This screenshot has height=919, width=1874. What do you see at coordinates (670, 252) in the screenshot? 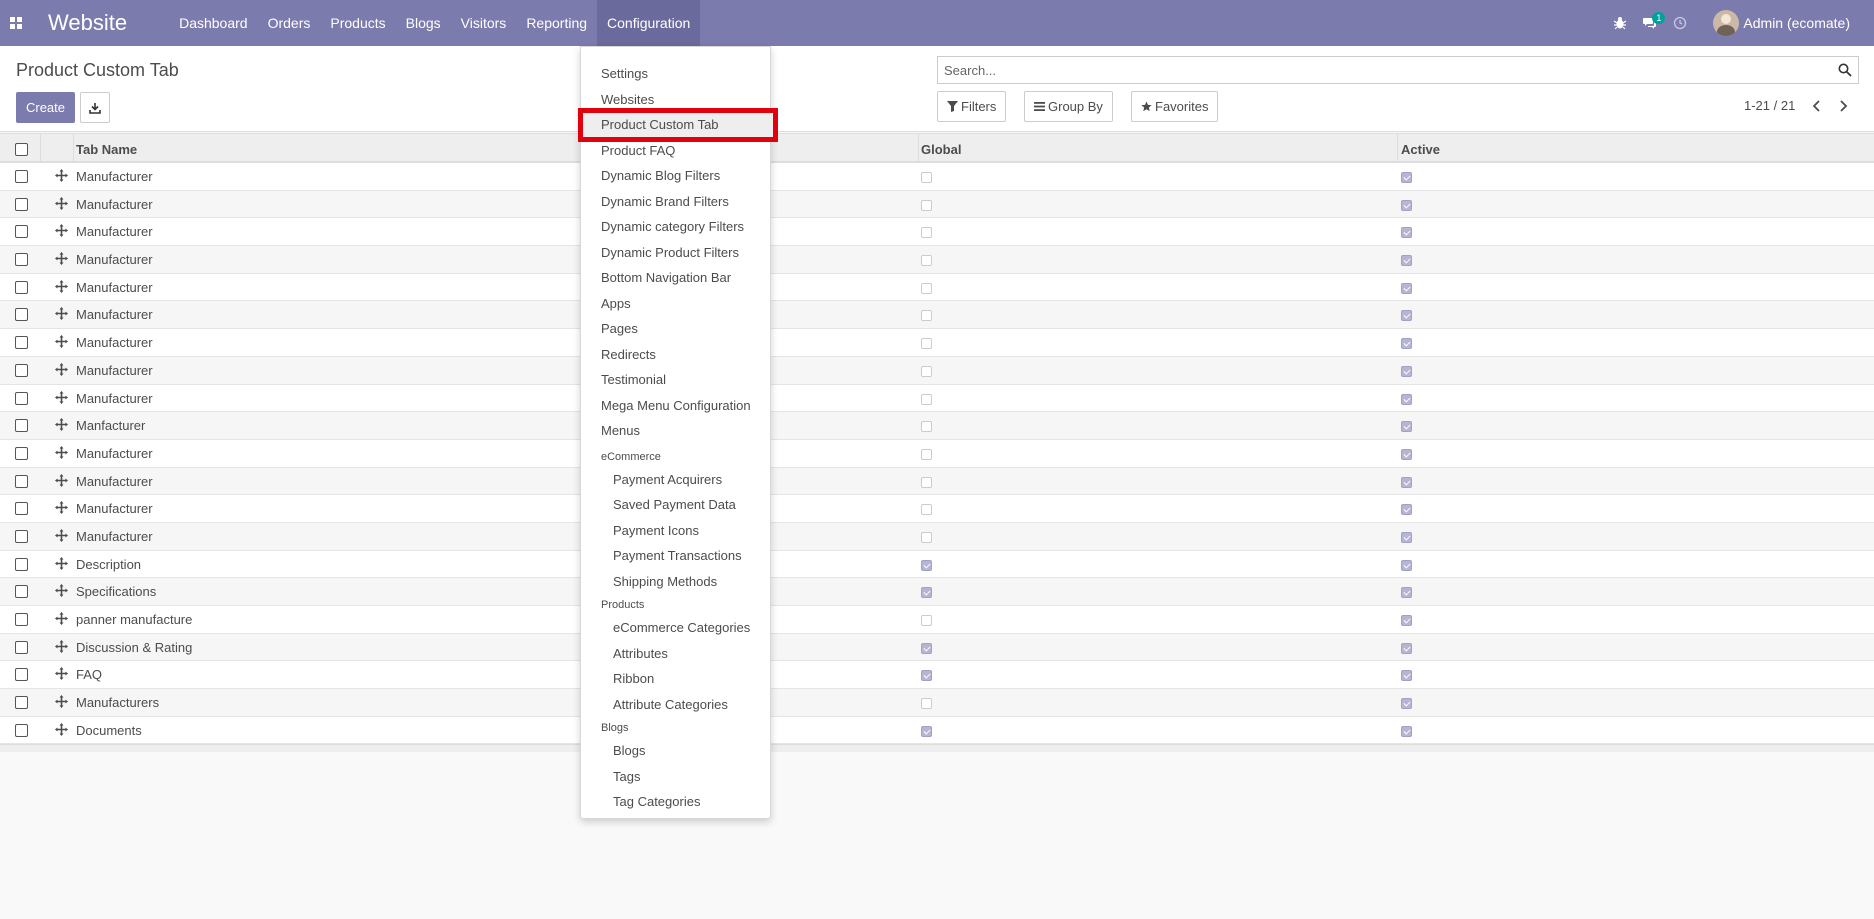
I see `dropdown-item-dynamic-product-filters: Dynamic Product Filters` at bounding box center [670, 252].